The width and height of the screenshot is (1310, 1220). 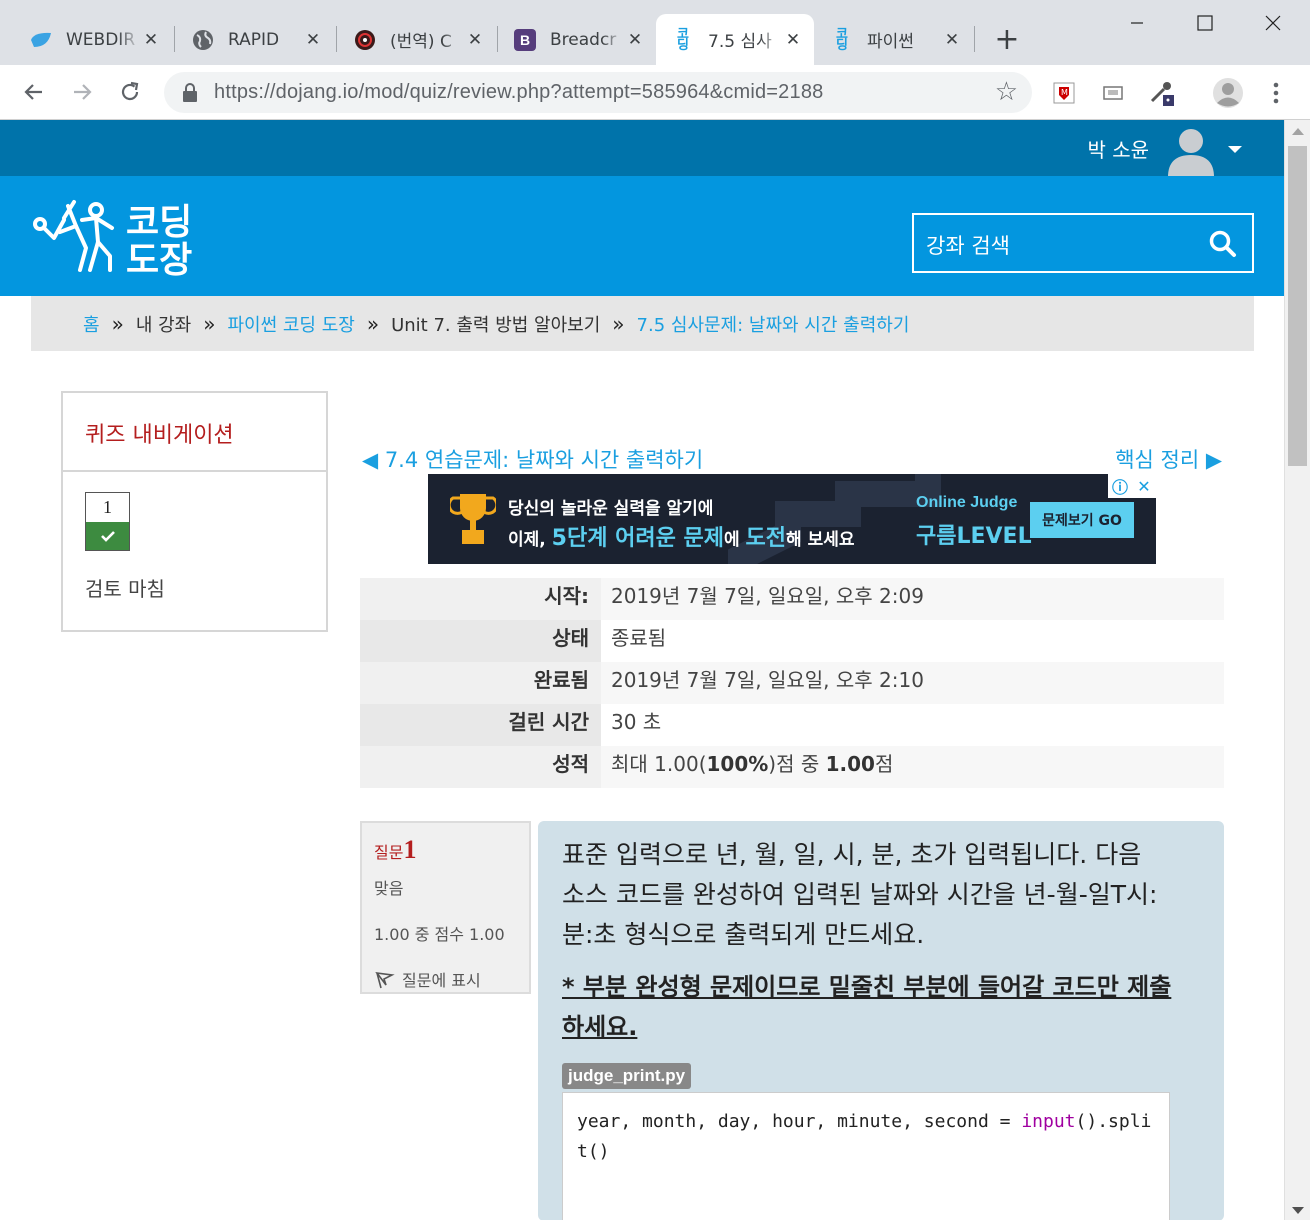 What do you see at coordinates (389, 888) in the screenshot?
I see `question-state: 맞음` at bounding box center [389, 888].